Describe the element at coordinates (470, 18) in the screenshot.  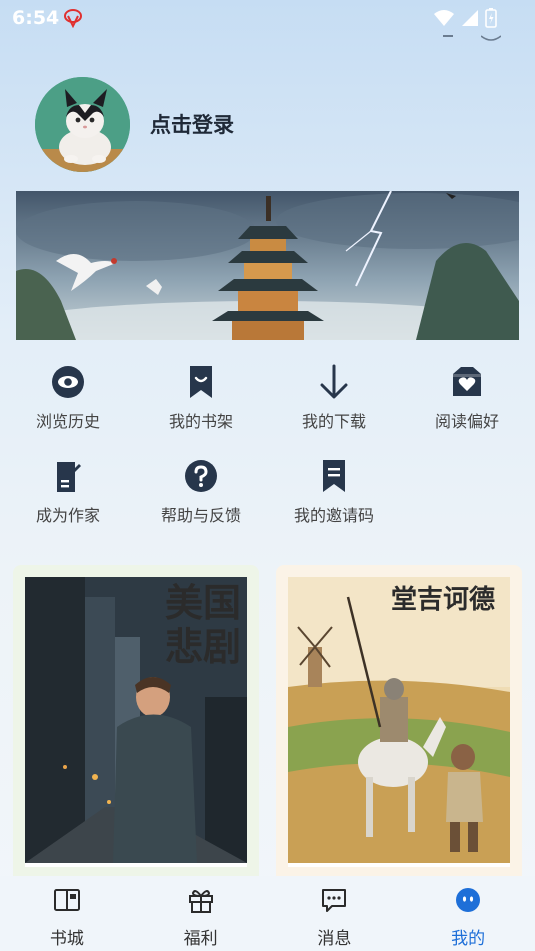
I see `signal-icon` at that location.